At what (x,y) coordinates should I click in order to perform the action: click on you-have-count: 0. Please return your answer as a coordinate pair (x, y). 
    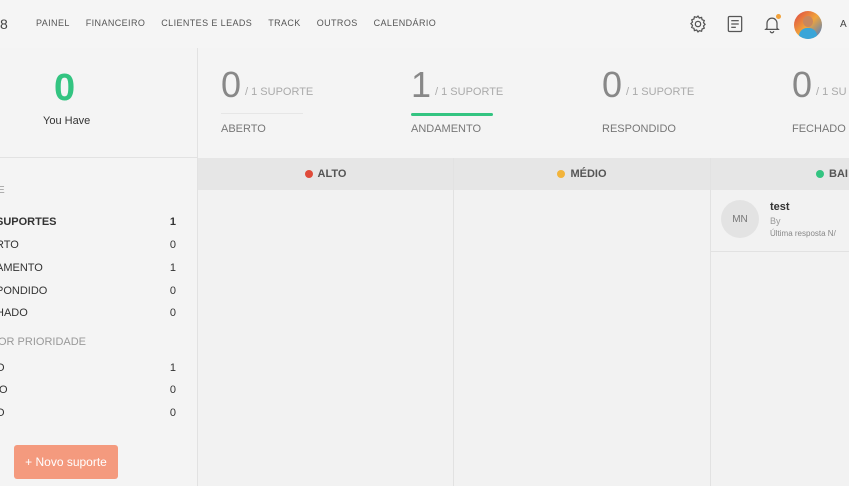
    Looking at the image, I should click on (65, 88).